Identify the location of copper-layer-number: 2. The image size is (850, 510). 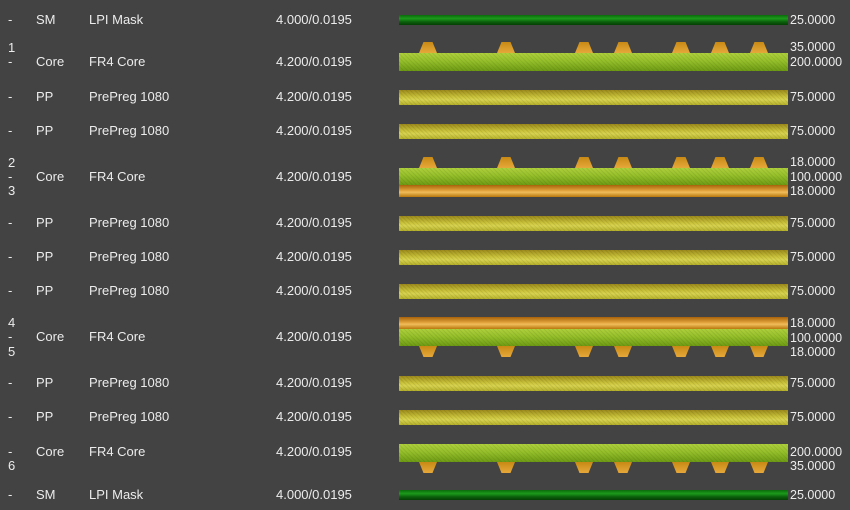
(12, 162).